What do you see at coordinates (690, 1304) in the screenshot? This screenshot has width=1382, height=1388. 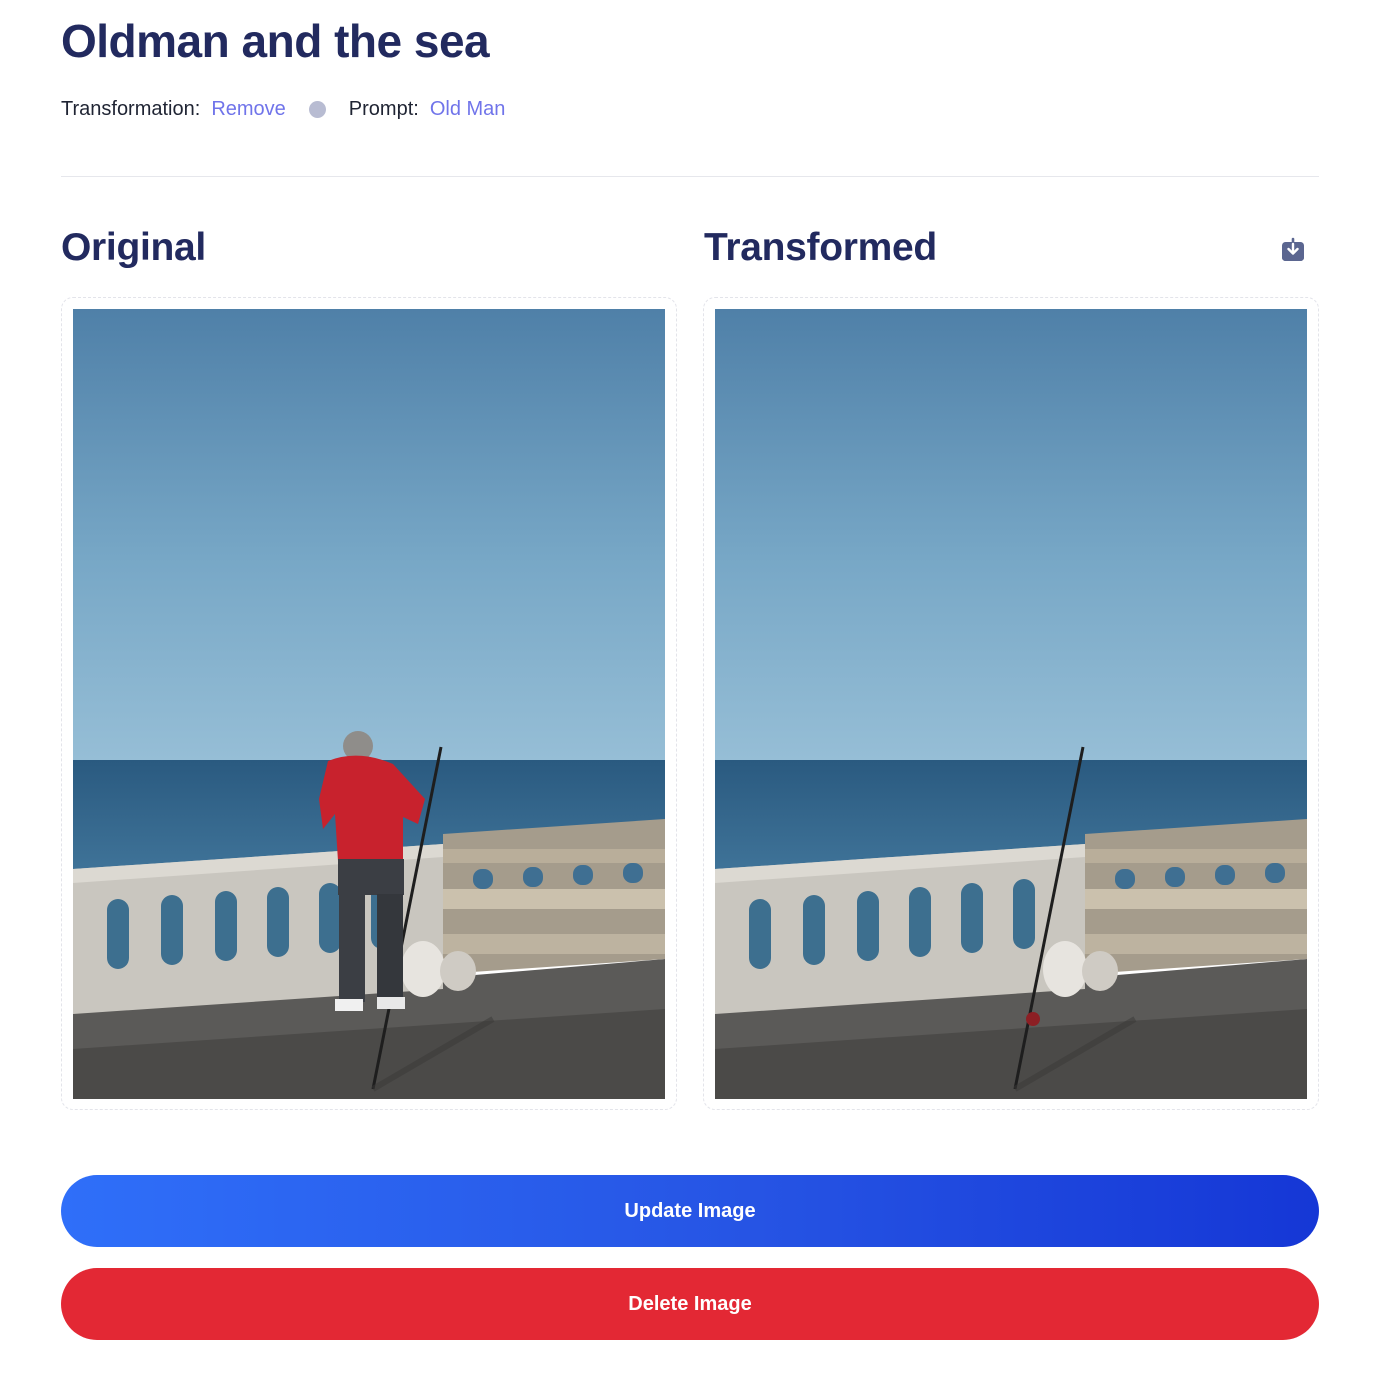 I see `delete-image-button: Delete Image` at bounding box center [690, 1304].